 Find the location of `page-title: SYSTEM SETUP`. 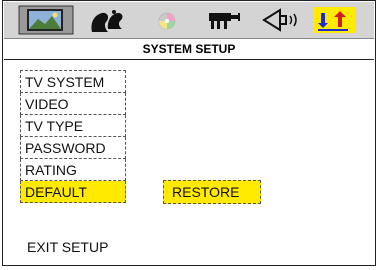

page-title: SYSTEM SETUP is located at coordinates (189, 49).